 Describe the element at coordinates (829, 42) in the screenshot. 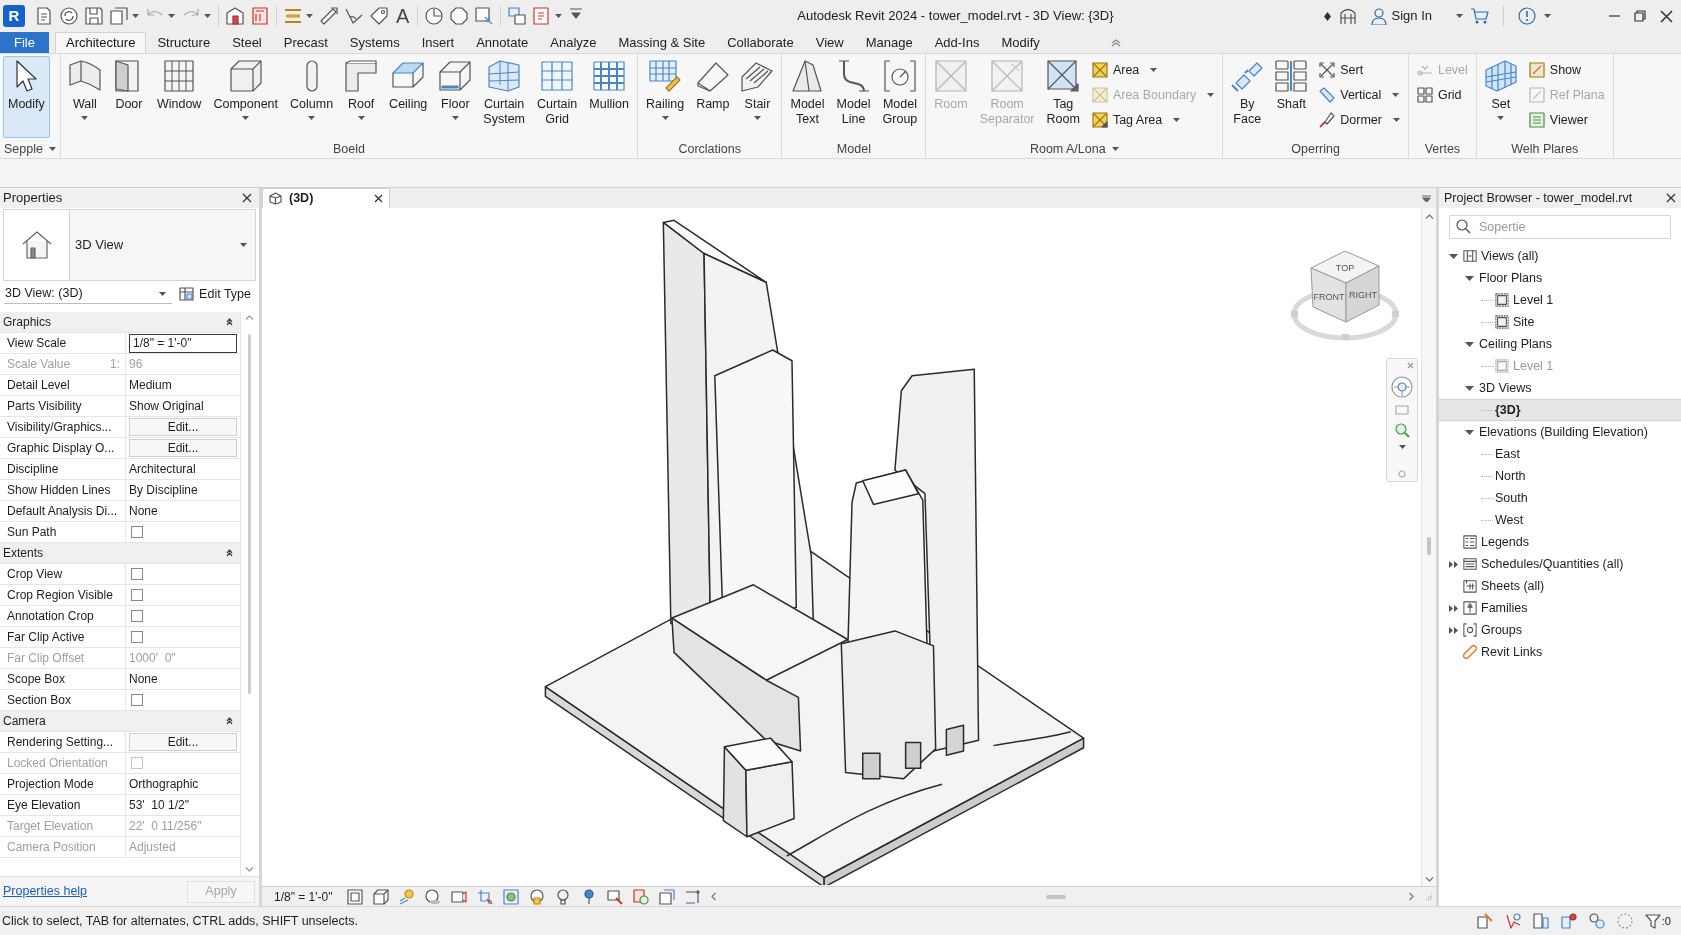

I see `ribbon-tab: View` at that location.